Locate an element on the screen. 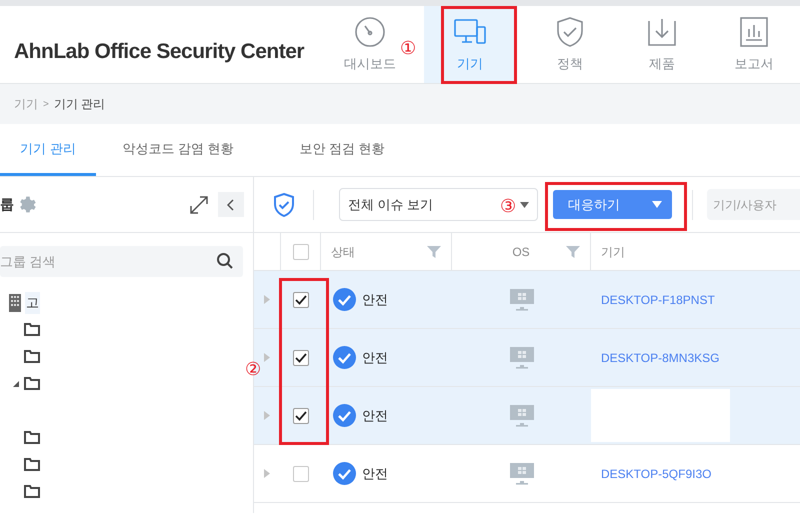 This screenshot has width=800, height=514. app-logo: AhnLab Office Security Center is located at coordinates (162, 44).